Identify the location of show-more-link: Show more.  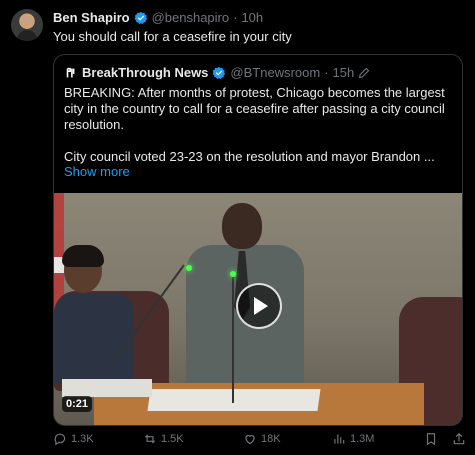
(97, 171).